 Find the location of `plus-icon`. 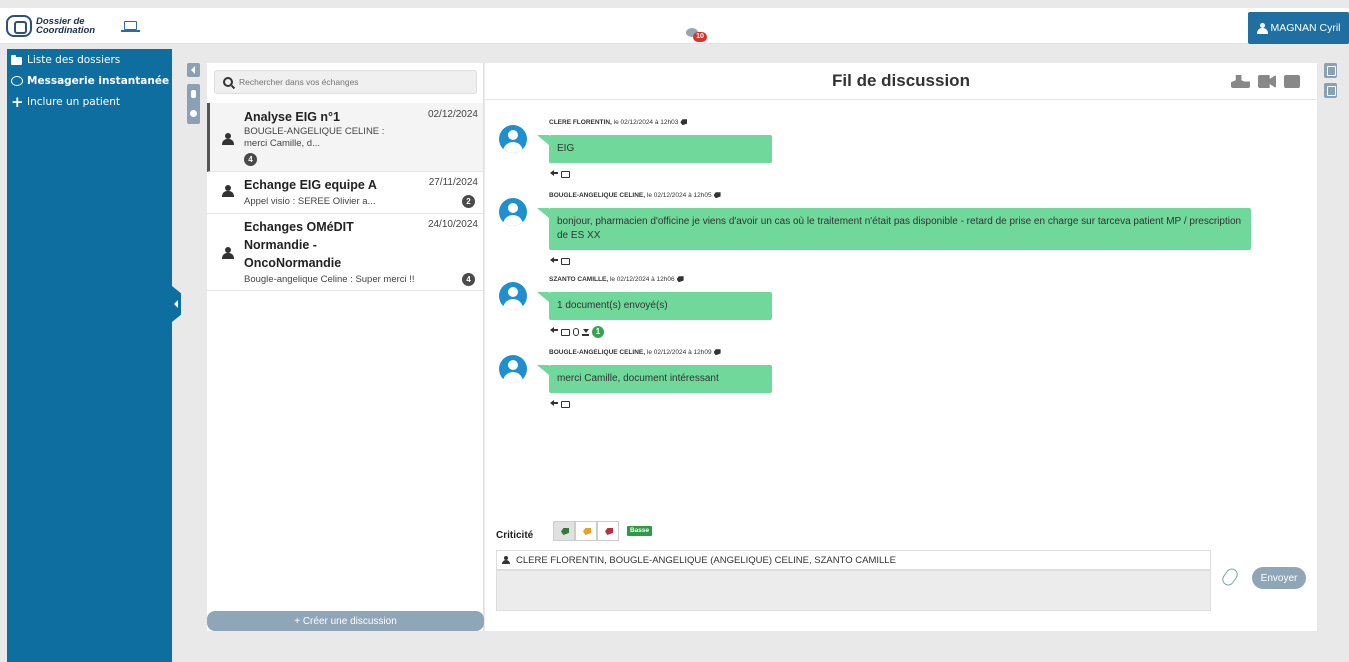

plus-icon is located at coordinates (17, 102).